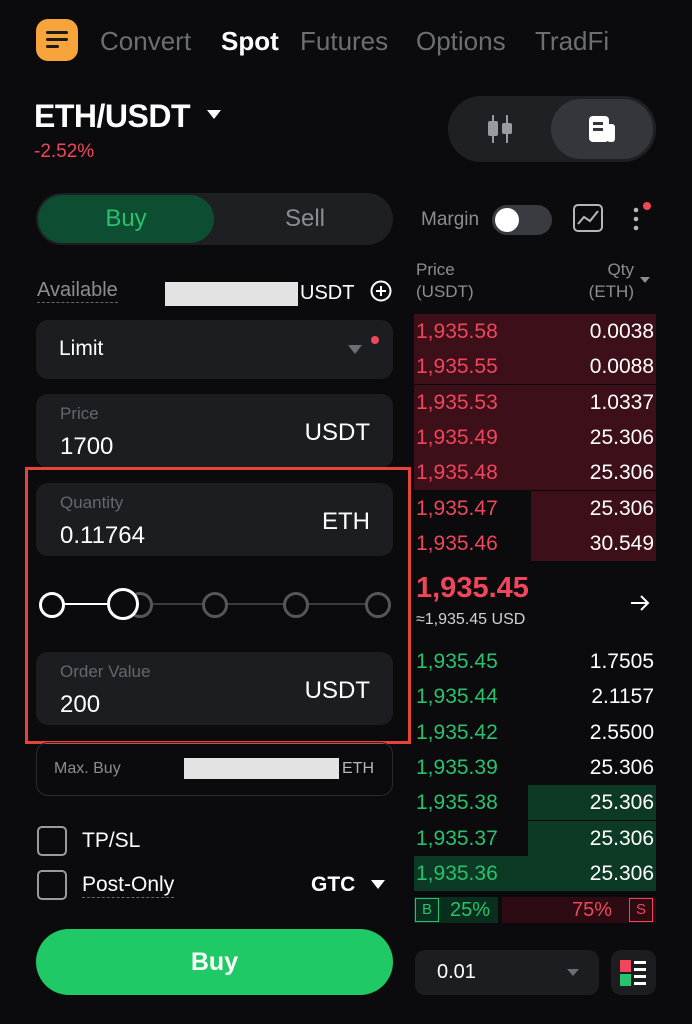 This screenshot has height=1024, width=692. Describe the element at coordinates (457, 331) in the screenshot. I see `ask-price: 1,935.58` at that location.